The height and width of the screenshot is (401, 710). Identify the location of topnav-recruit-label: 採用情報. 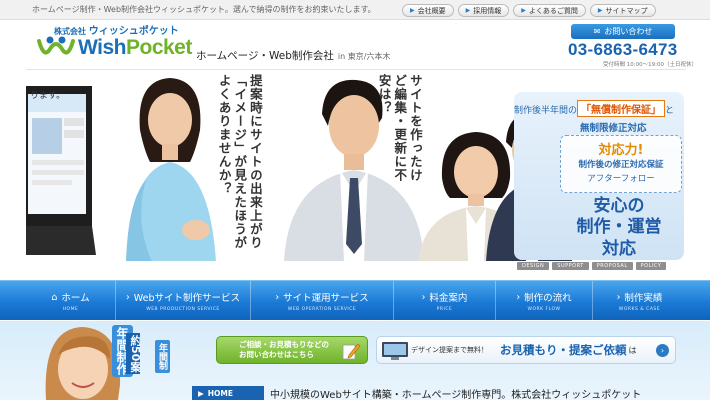
(487, 10).